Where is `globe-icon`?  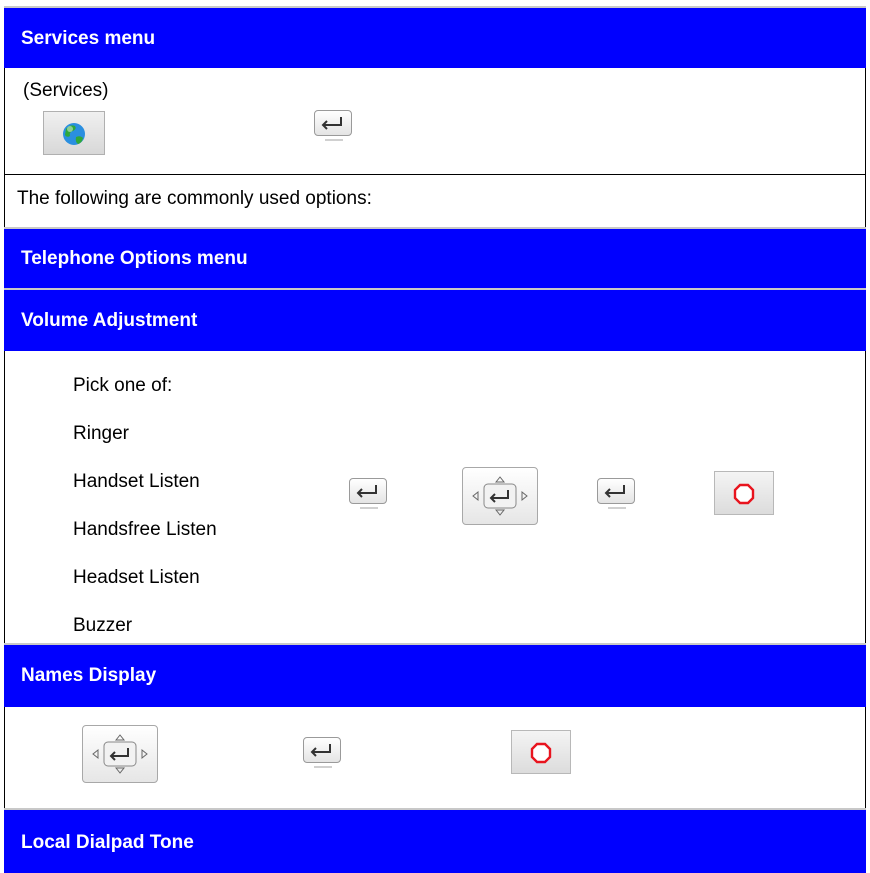 globe-icon is located at coordinates (74, 134).